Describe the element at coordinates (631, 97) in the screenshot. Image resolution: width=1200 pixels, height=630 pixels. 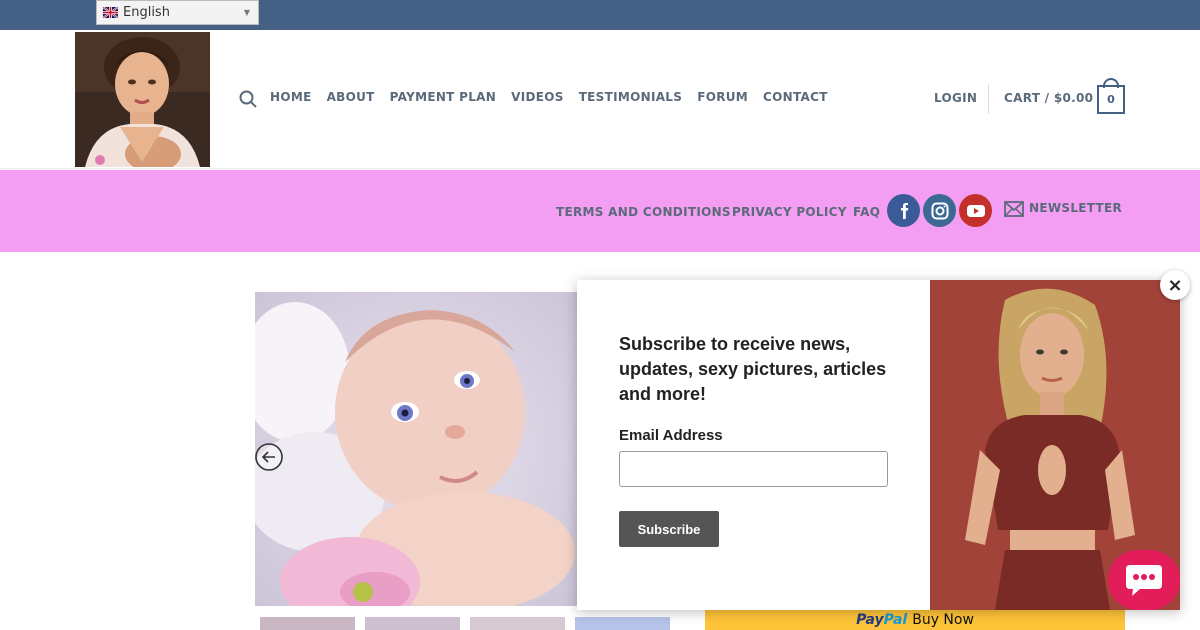
I see `nav-testimonials: TESTIMONIALS` at that location.